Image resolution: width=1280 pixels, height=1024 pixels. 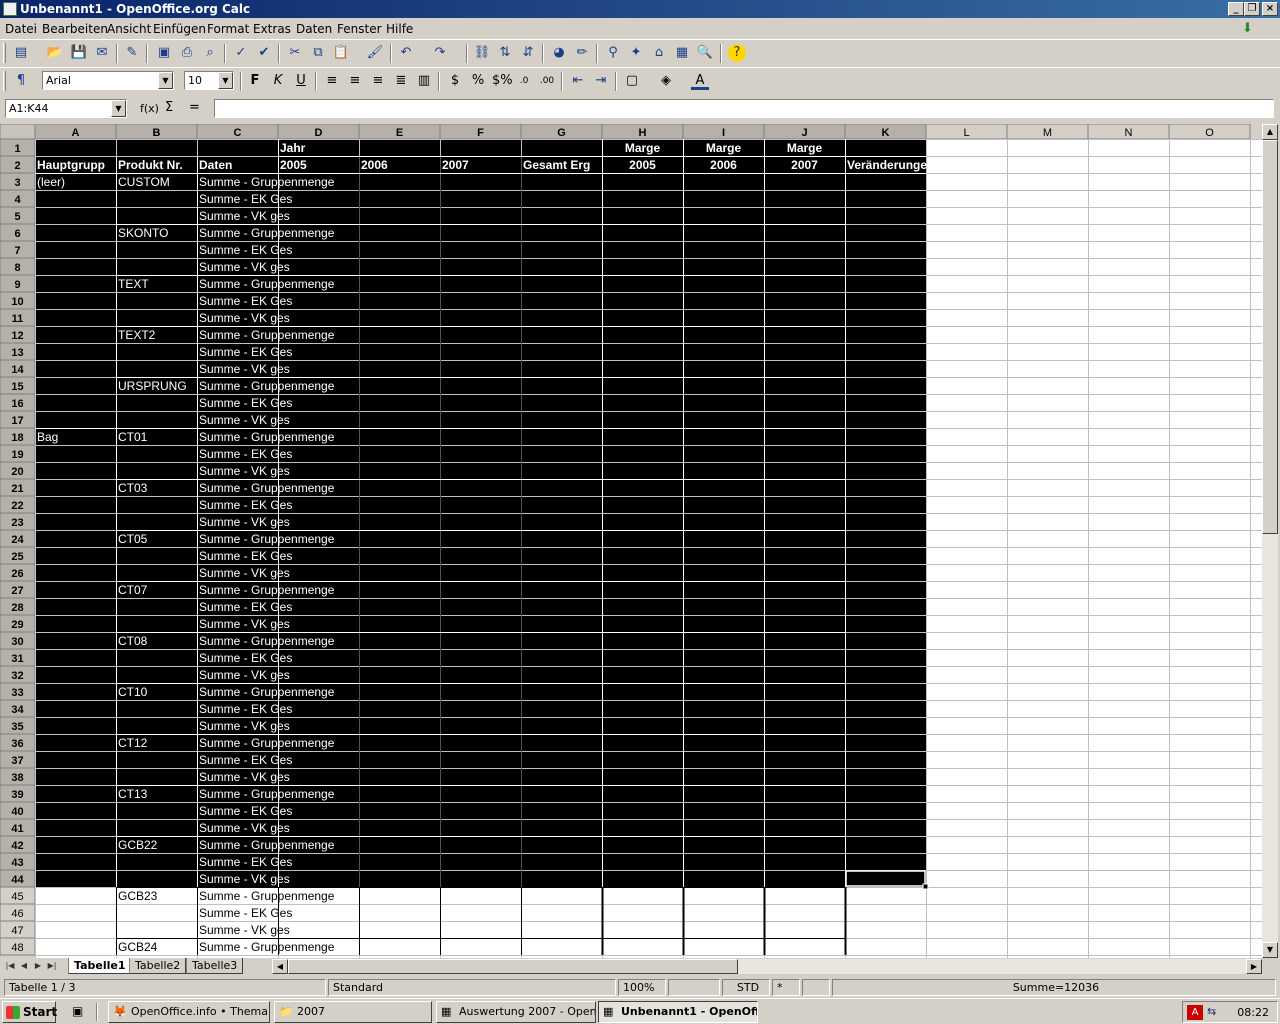 I want to click on chevron-down-icon: ▼, so click(x=165, y=80).